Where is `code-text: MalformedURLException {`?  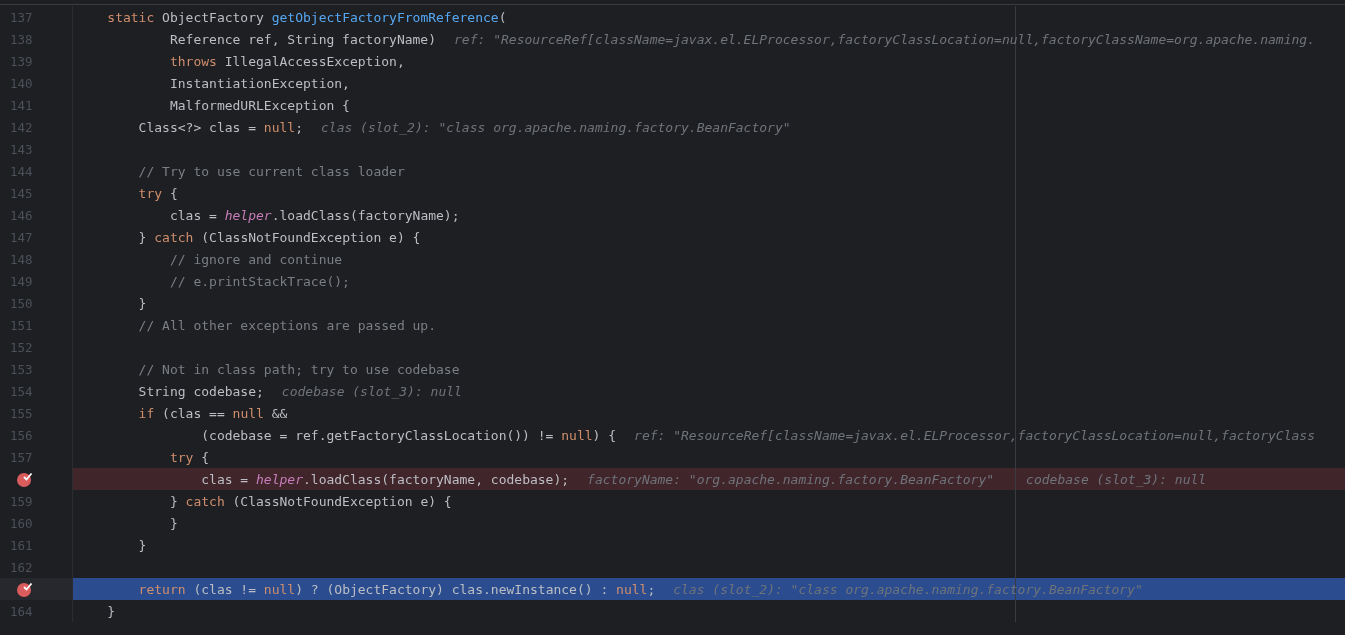
code-text: MalformedURLException { is located at coordinates (259, 105).